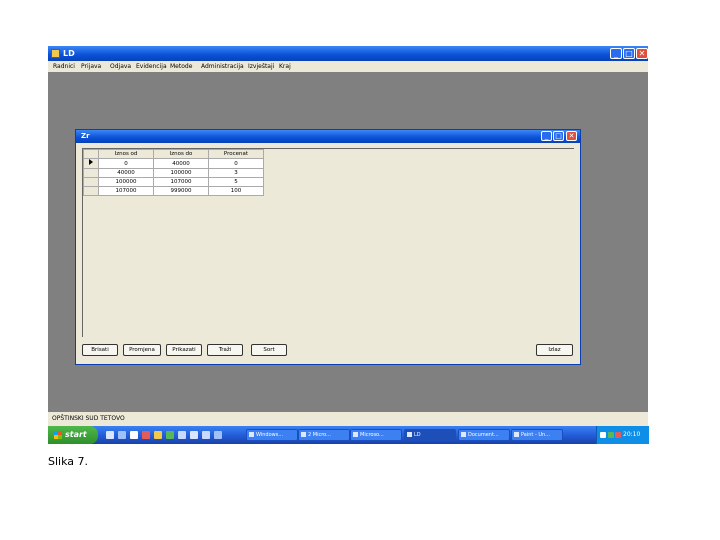 The width and height of the screenshot is (720, 540). What do you see at coordinates (151, 66) in the screenshot?
I see `menu-evidencija: Evidencija` at bounding box center [151, 66].